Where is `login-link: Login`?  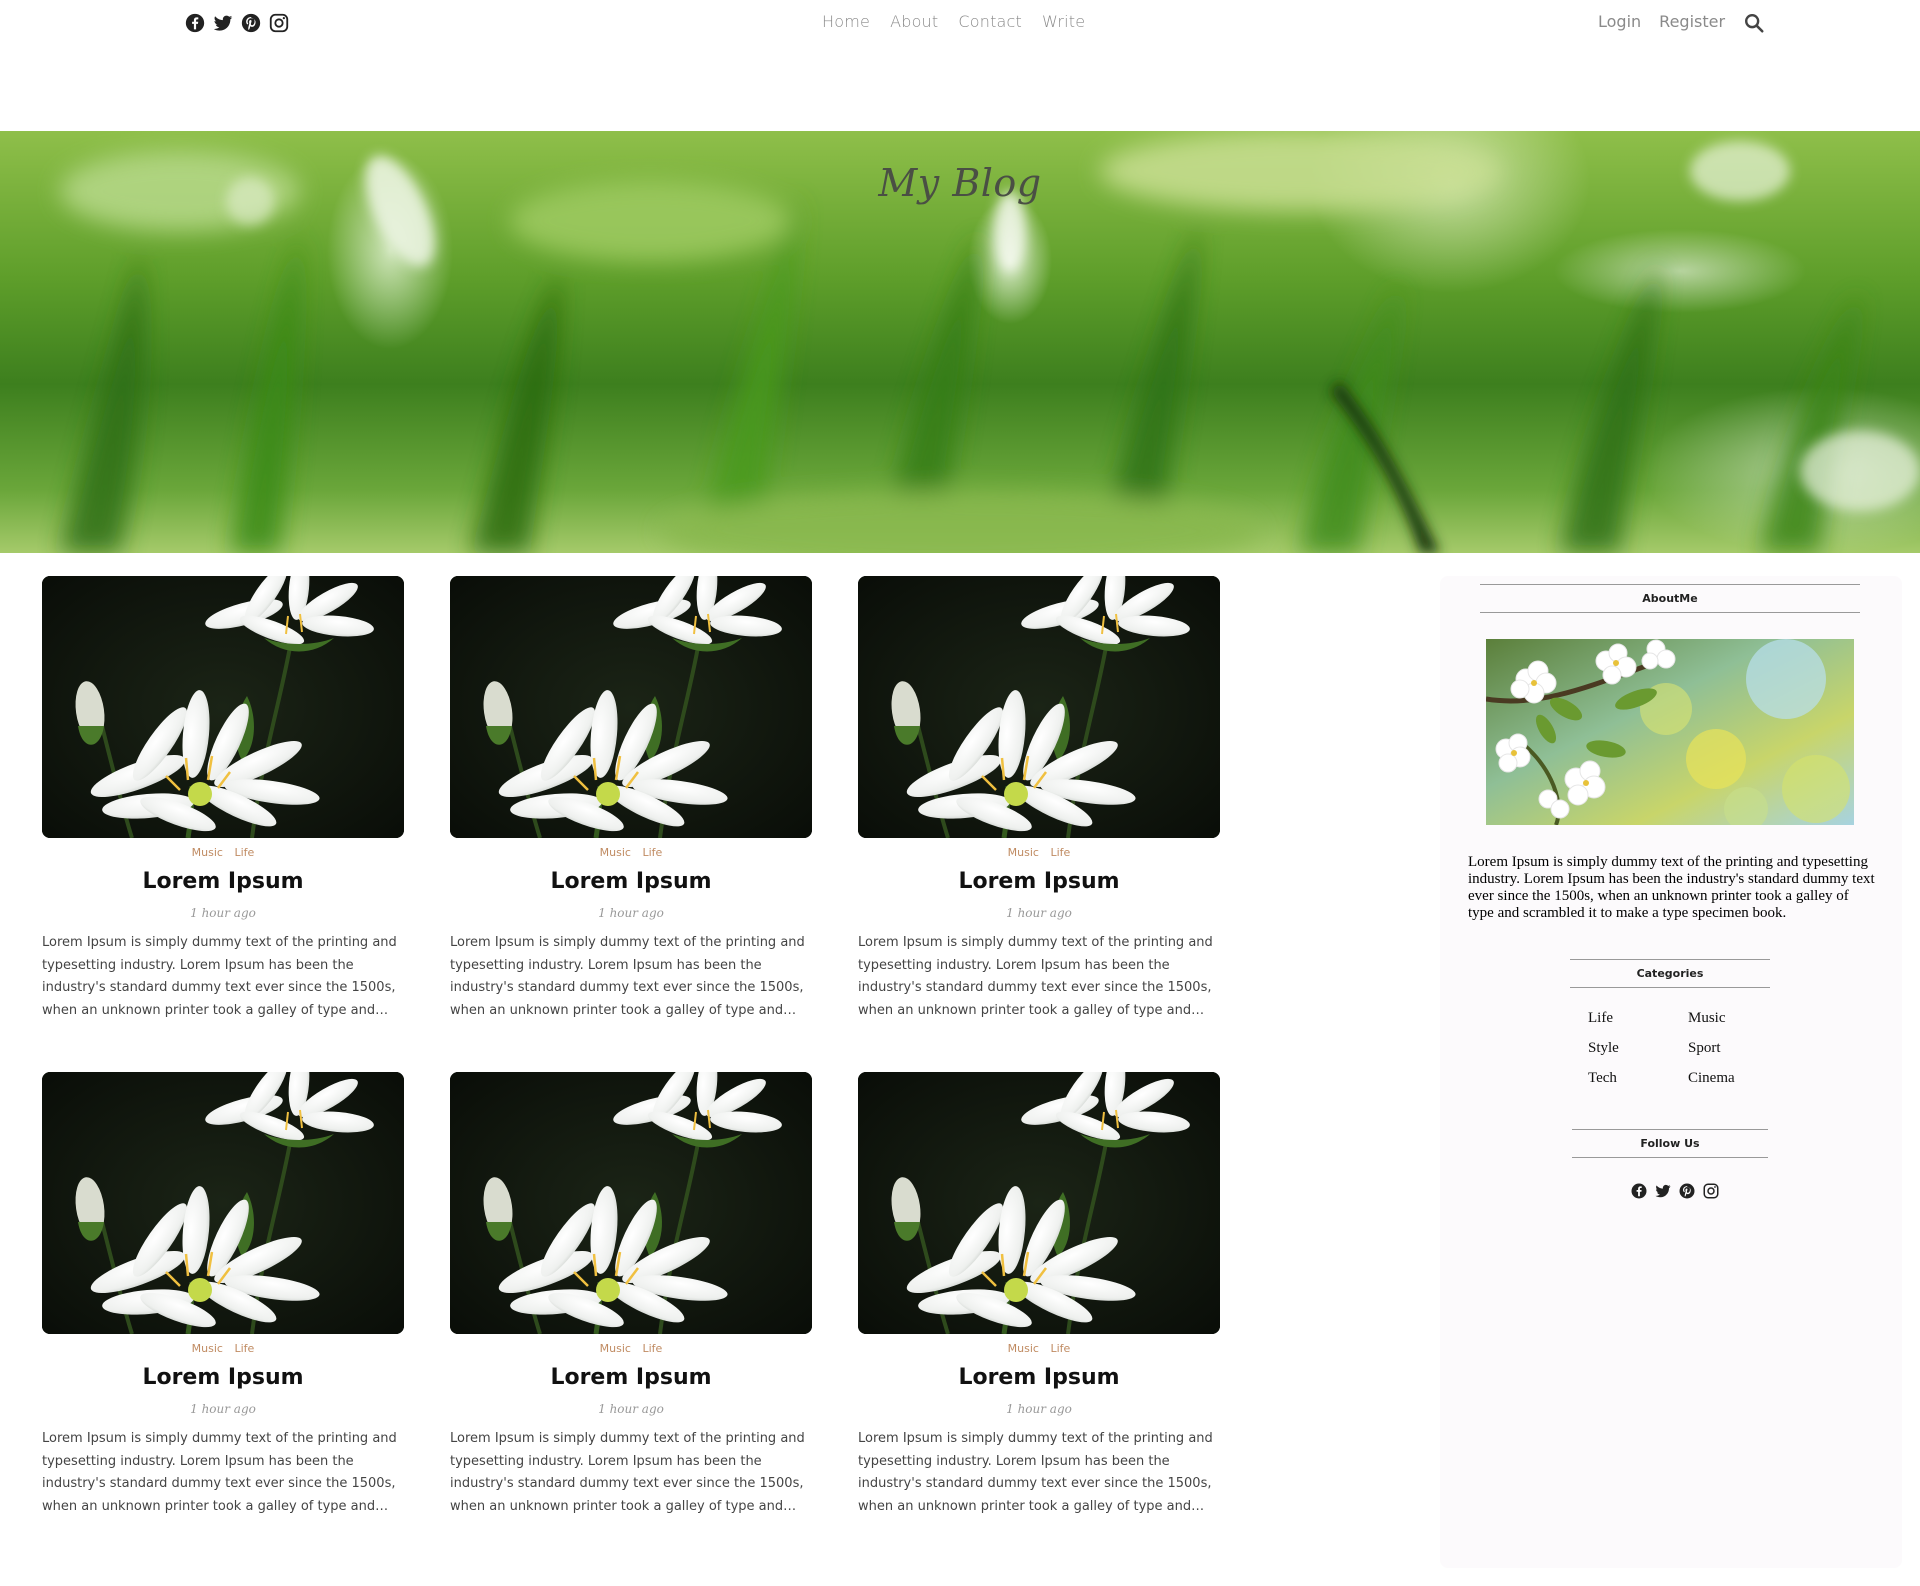
login-link: Login is located at coordinates (1619, 21).